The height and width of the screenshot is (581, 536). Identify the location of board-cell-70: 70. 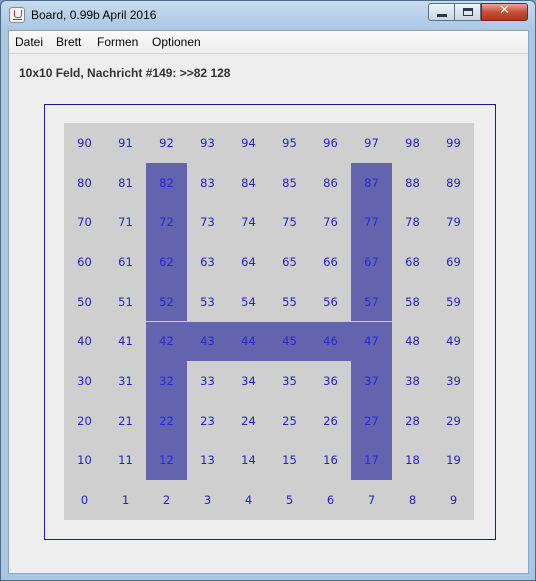
(84, 222).